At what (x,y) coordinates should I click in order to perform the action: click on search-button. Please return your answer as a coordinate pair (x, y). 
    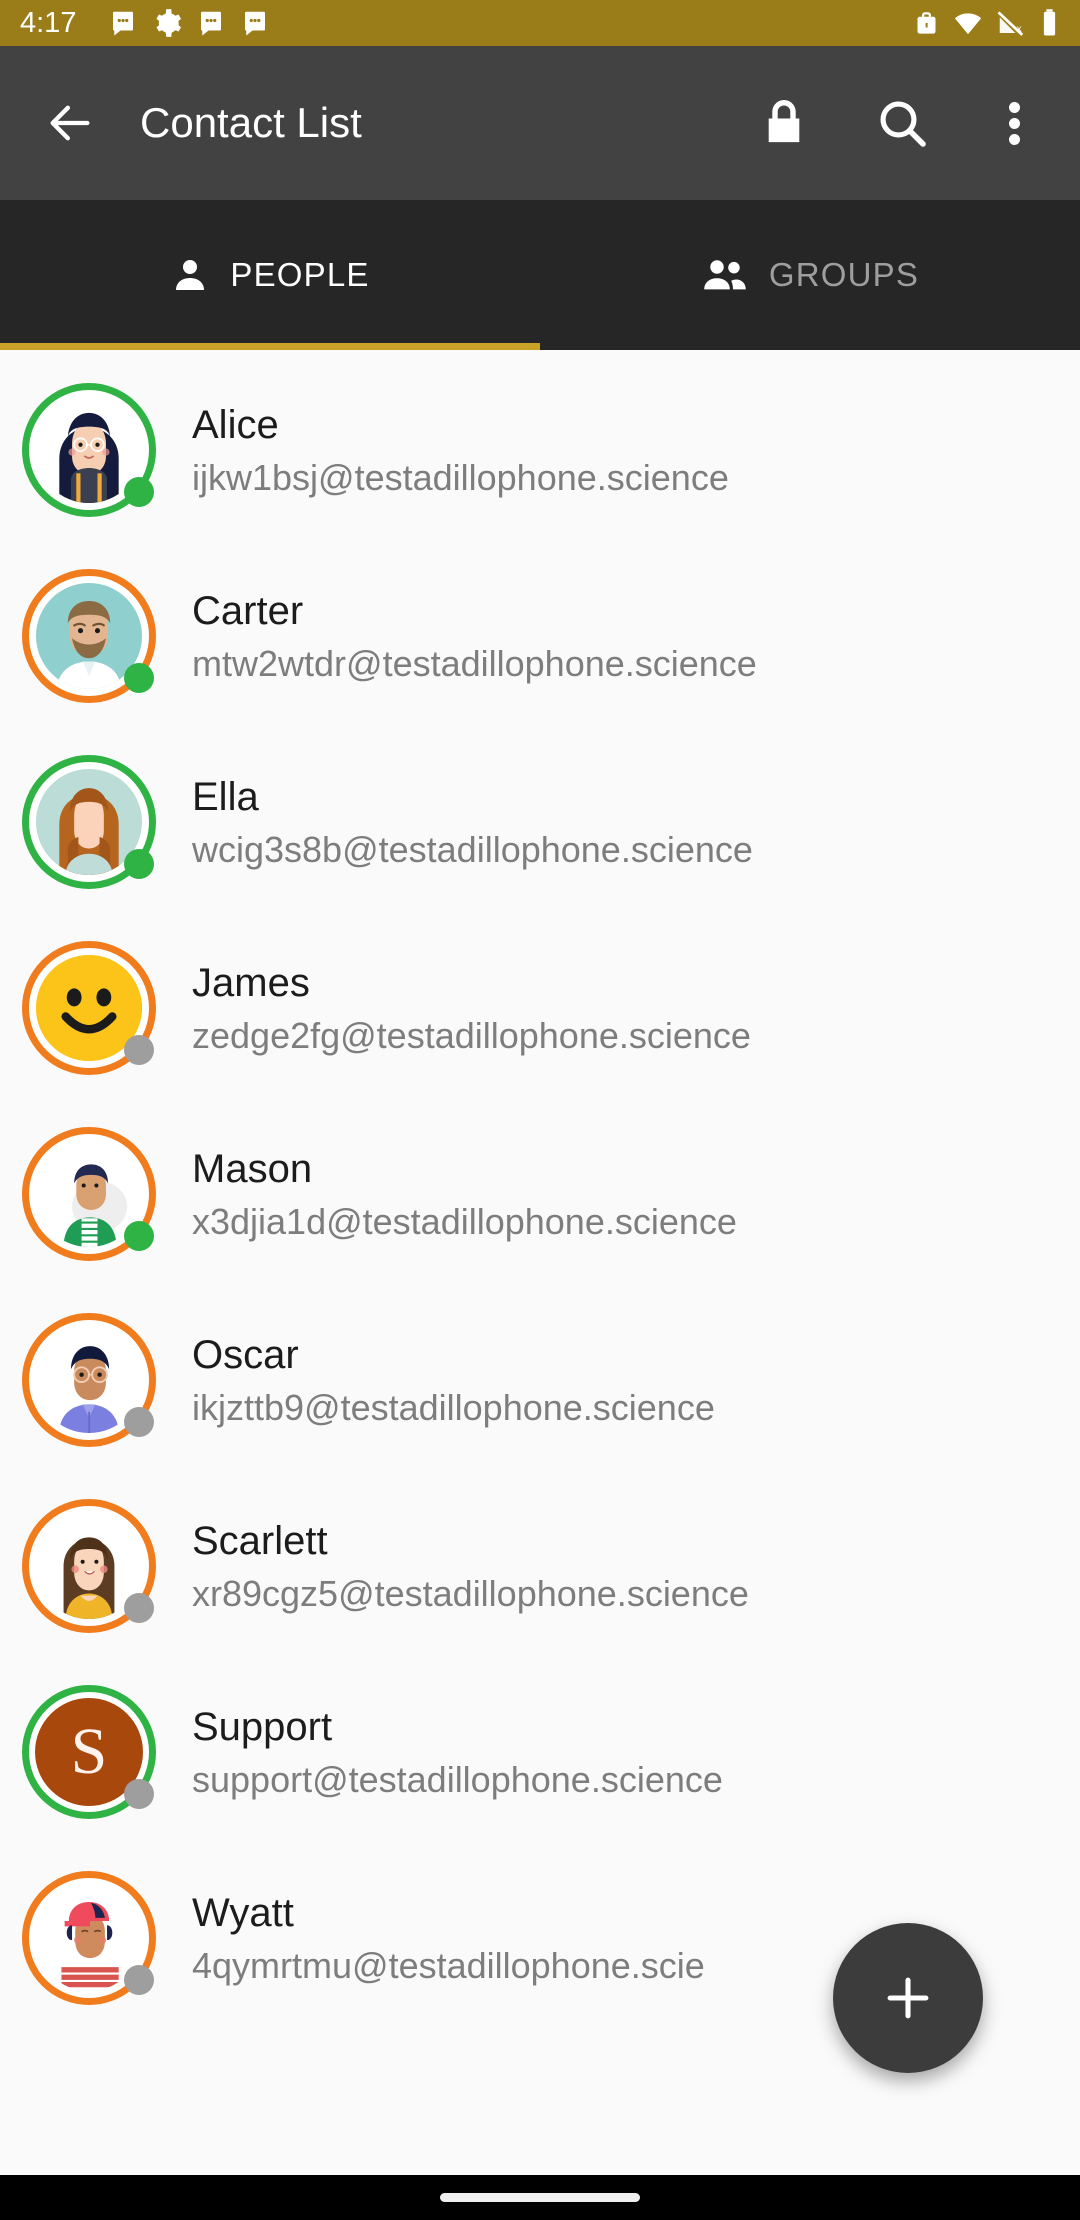
    Looking at the image, I should click on (902, 123).